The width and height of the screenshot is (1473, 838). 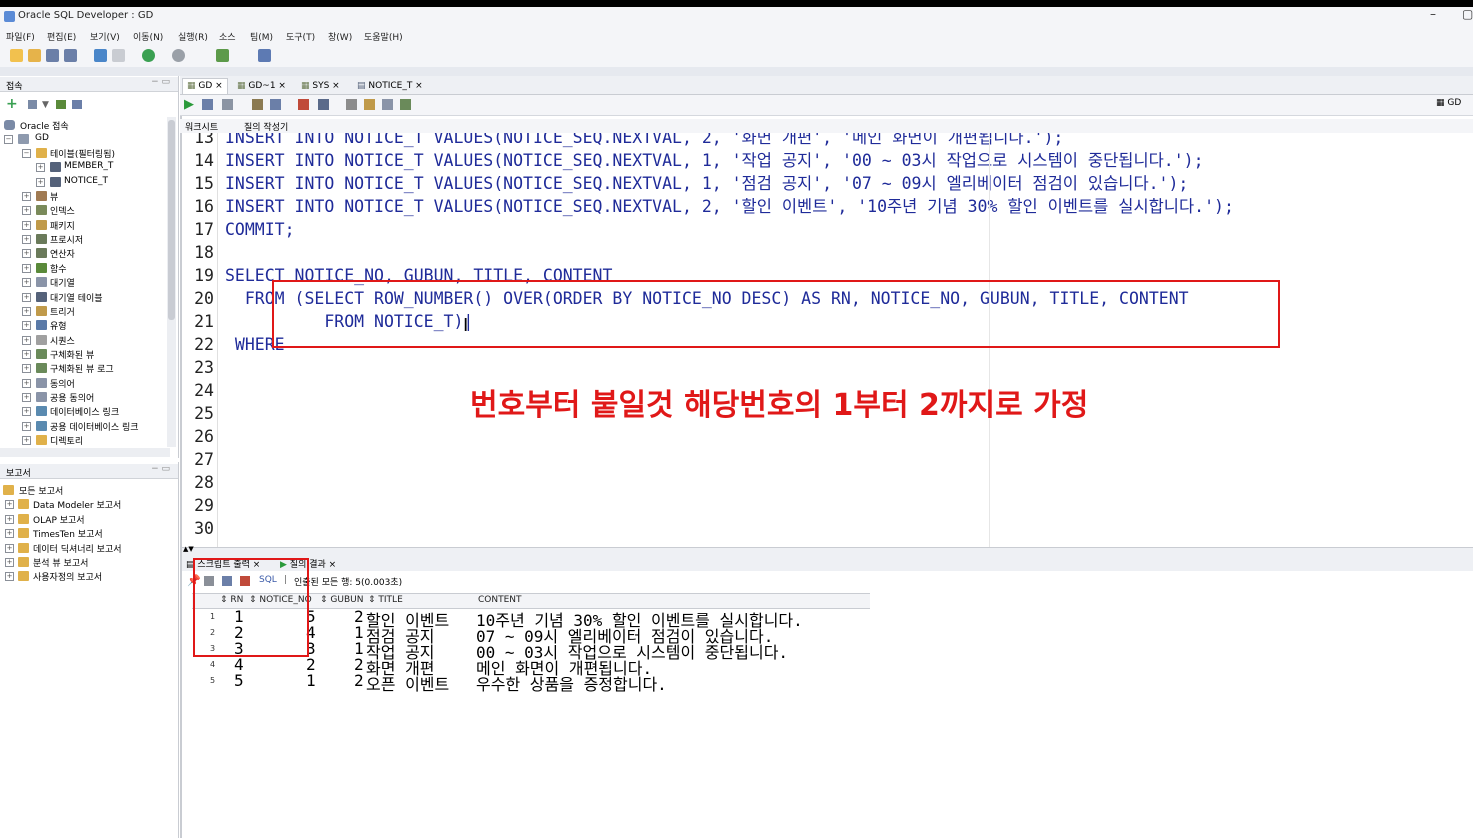 I want to click on menu-team: 팀(M), so click(x=261, y=36).